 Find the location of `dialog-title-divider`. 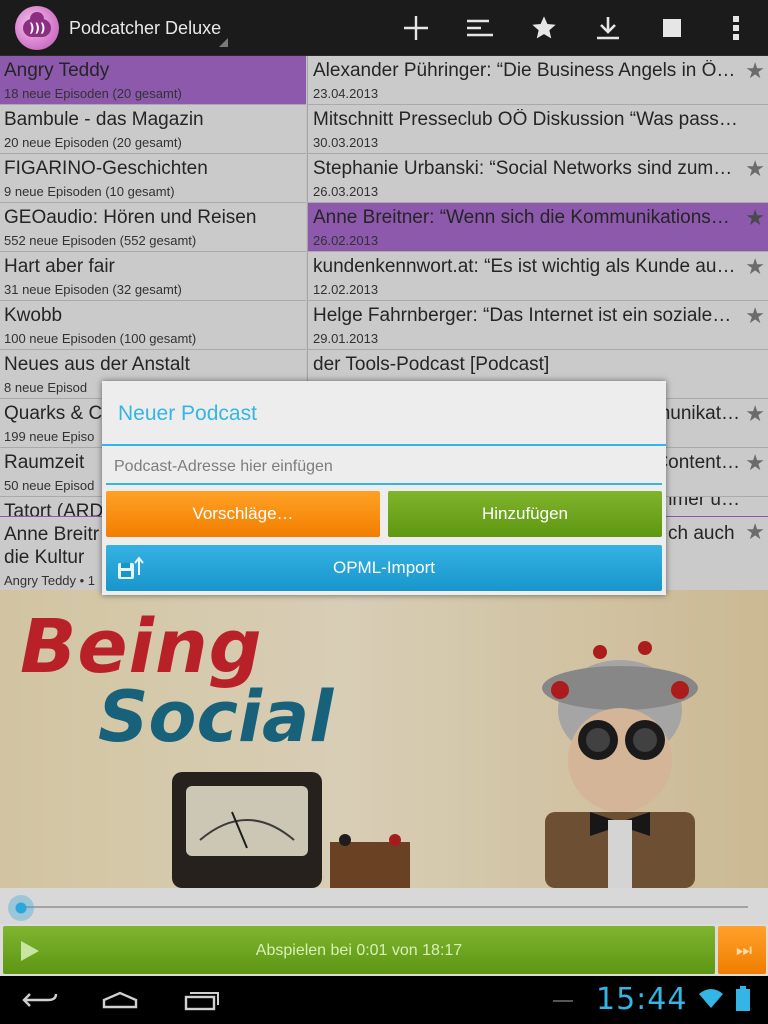

dialog-title-divider is located at coordinates (384, 445).